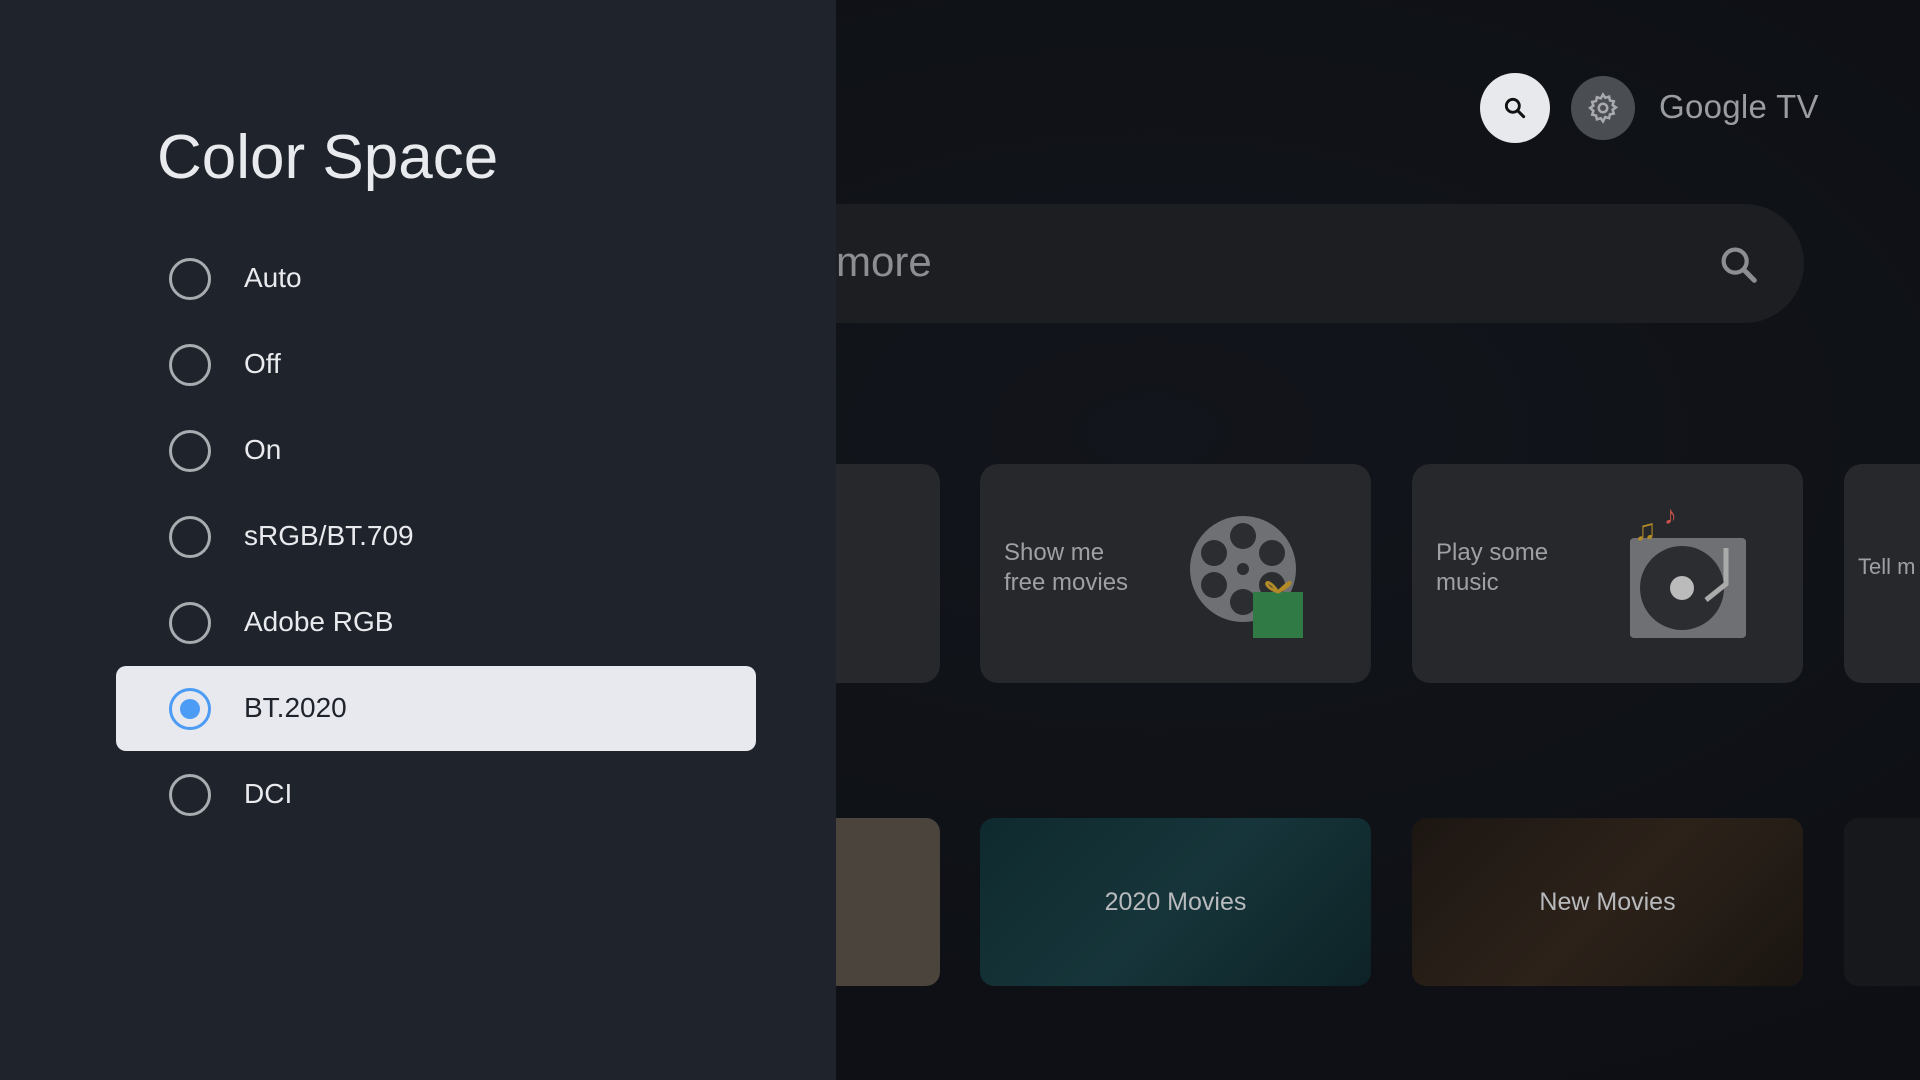 The width and height of the screenshot is (1920, 1080). Describe the element at coordinates (268, 793) in the screenshot. I see `option-label: DCI` at that location.